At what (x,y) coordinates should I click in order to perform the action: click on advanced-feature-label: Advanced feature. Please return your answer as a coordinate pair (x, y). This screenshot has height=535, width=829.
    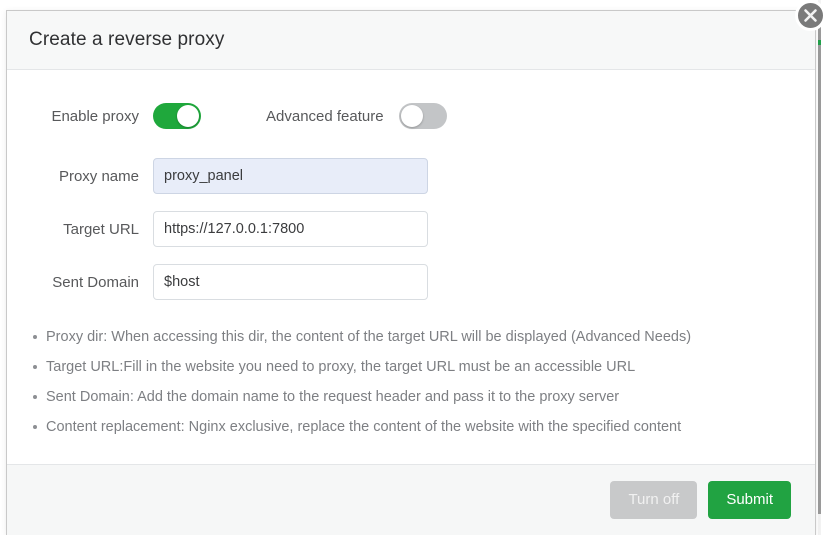
    Looking at the image, I should click on (325, 116).